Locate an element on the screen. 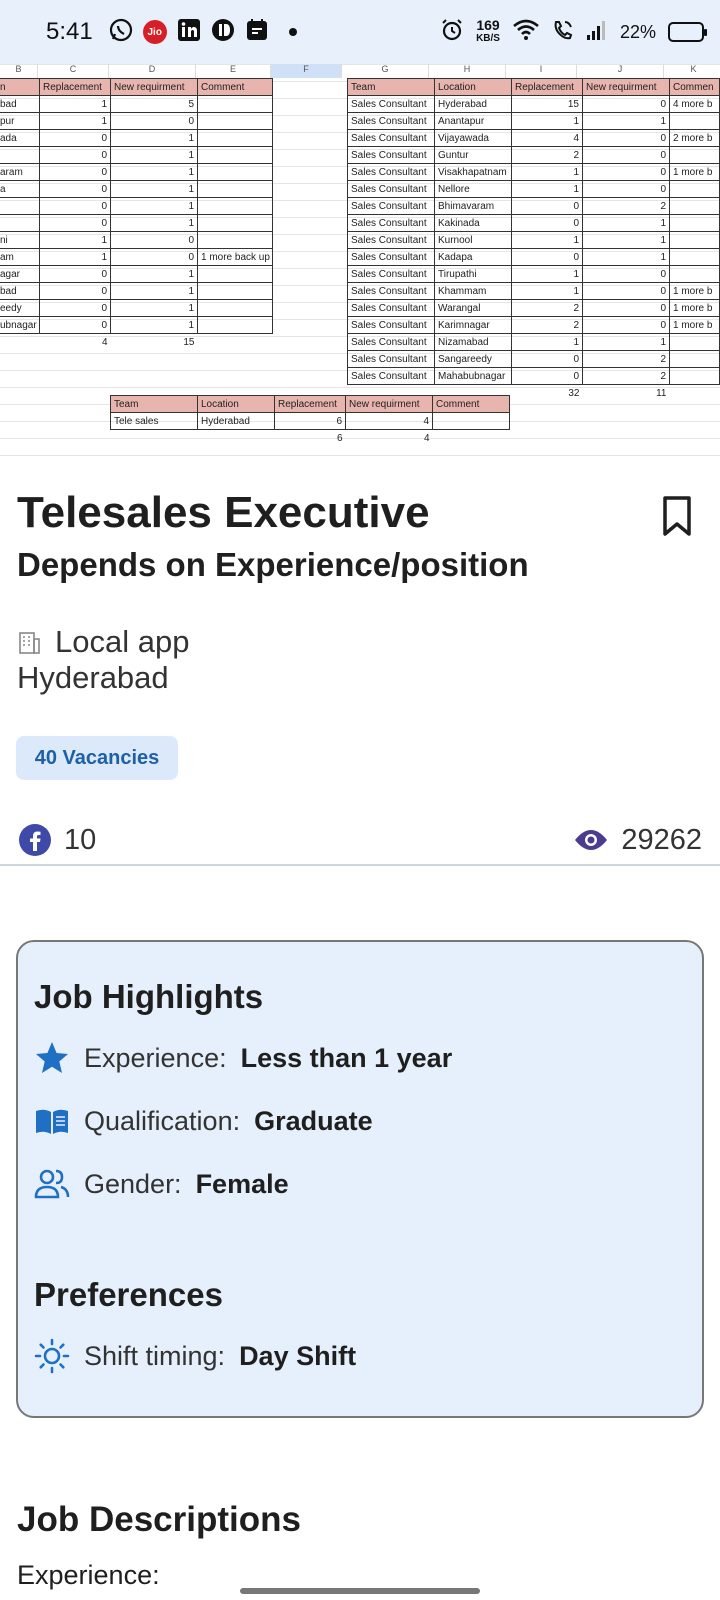 This screenshot has width=720, height=1600. sheet-cell: Kakinada is located at coordinates (473, 223).